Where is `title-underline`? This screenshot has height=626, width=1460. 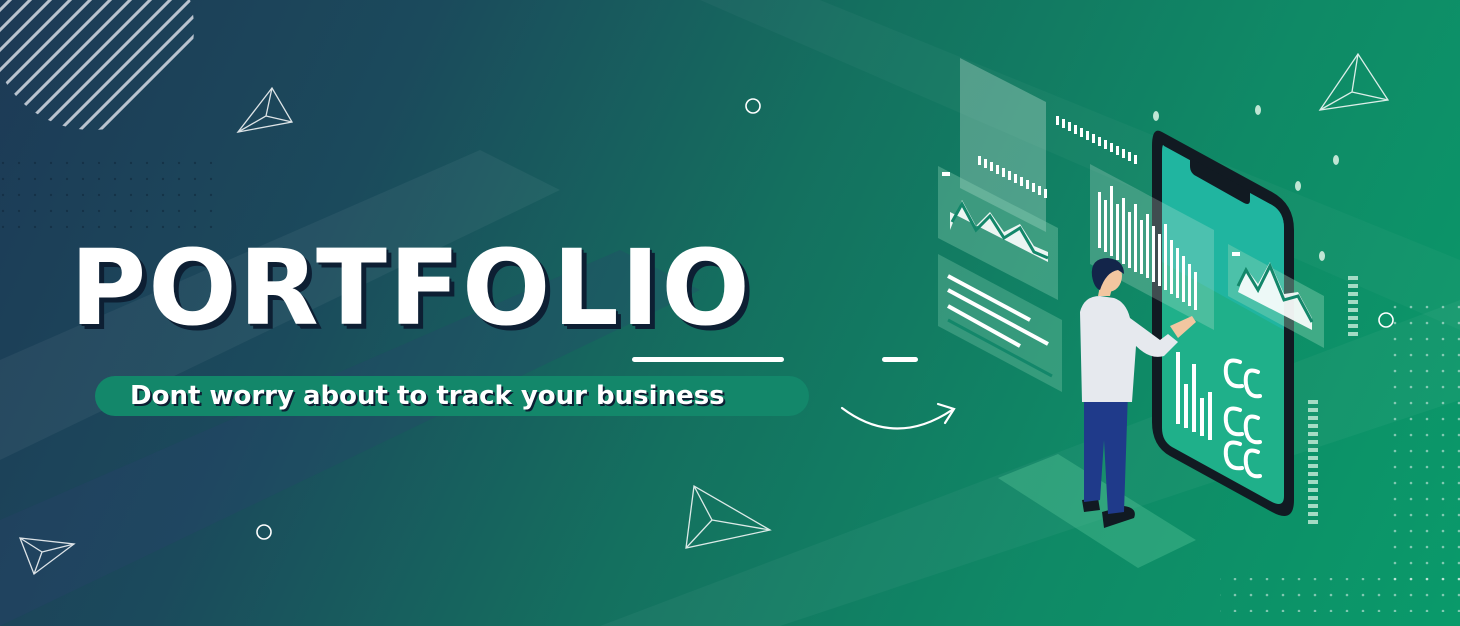
title-underline is located at coordinates (708, 359).